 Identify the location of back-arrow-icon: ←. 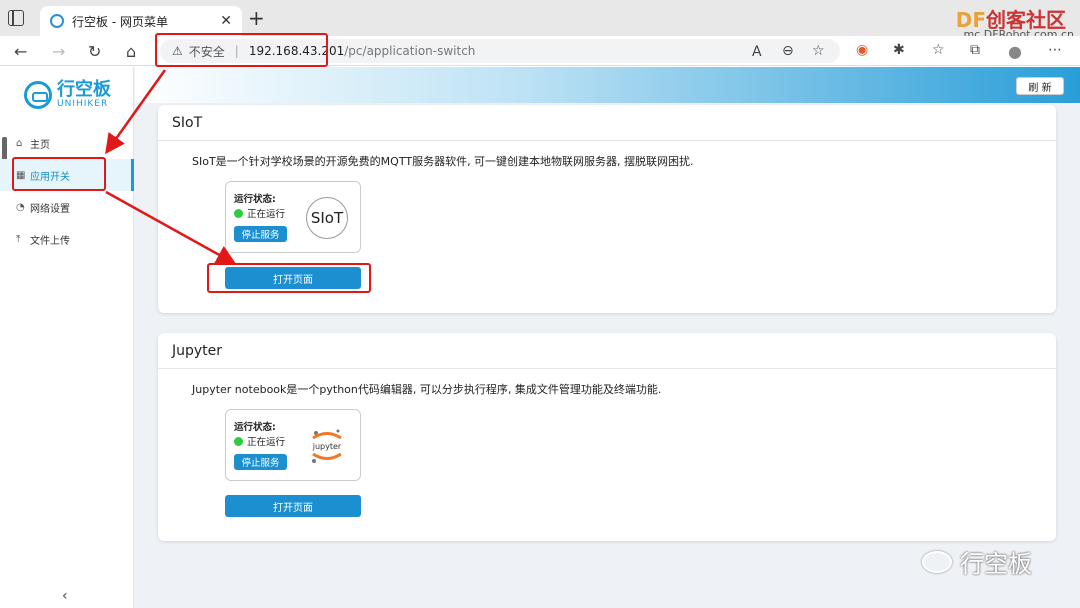
(20, 51).